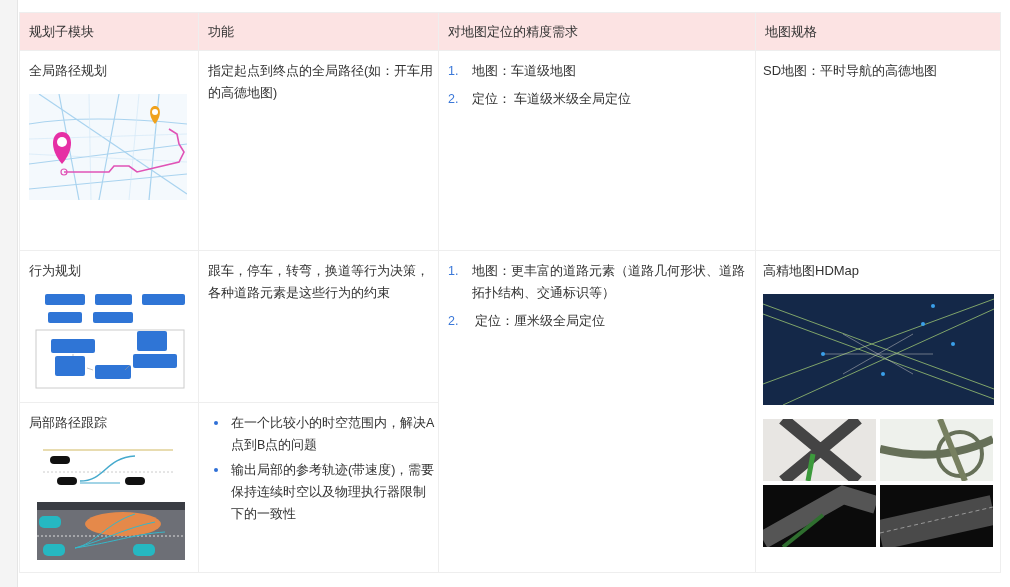 This screenshot has height=587, width=1010. Describe the element at coordinates (61, 31) in the screenshot. I see `column-header: 规划子模块` at that location.